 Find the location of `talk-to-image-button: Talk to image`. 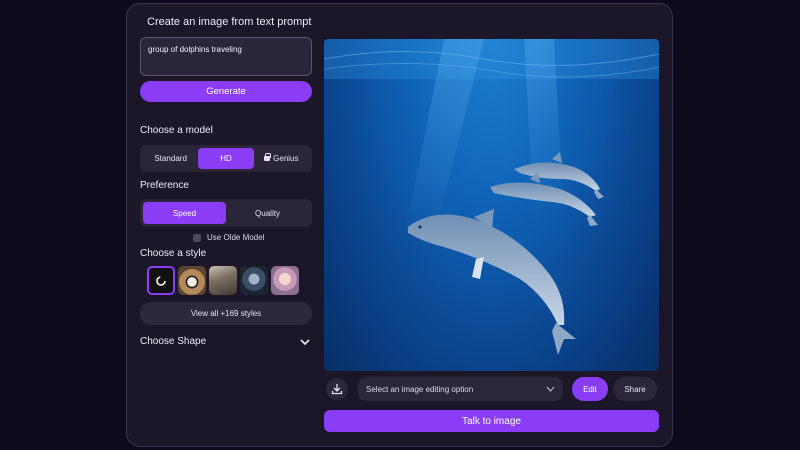

talk-to-image-button: Talk to image is located at coordinates (491, 421).